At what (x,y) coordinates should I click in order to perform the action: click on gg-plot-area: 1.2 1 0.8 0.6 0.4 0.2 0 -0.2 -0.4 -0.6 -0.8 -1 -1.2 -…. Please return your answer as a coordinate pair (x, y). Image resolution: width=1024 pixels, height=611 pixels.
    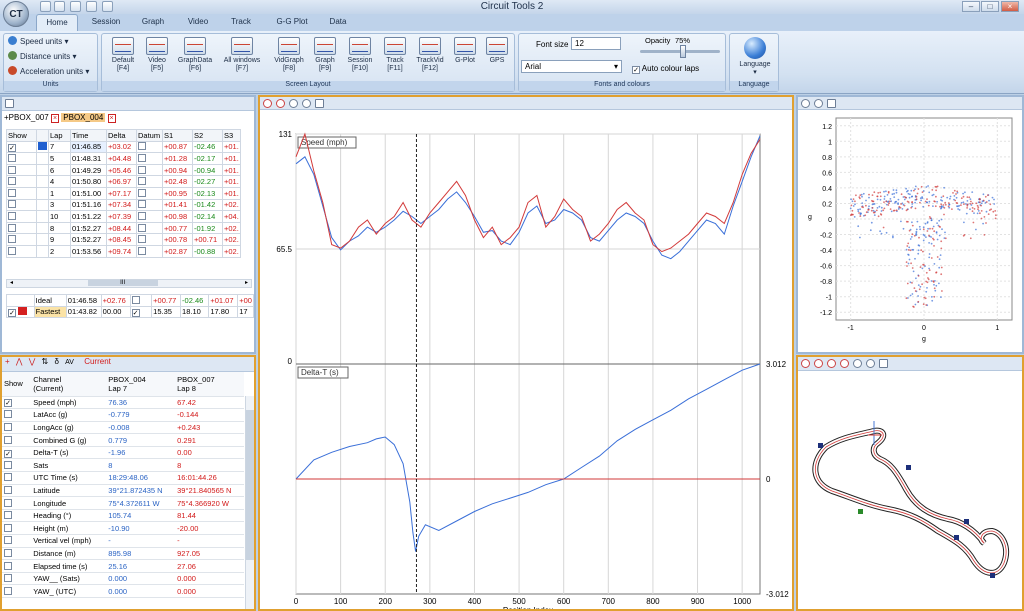
    Looking at the image, I should click on (910, 231).